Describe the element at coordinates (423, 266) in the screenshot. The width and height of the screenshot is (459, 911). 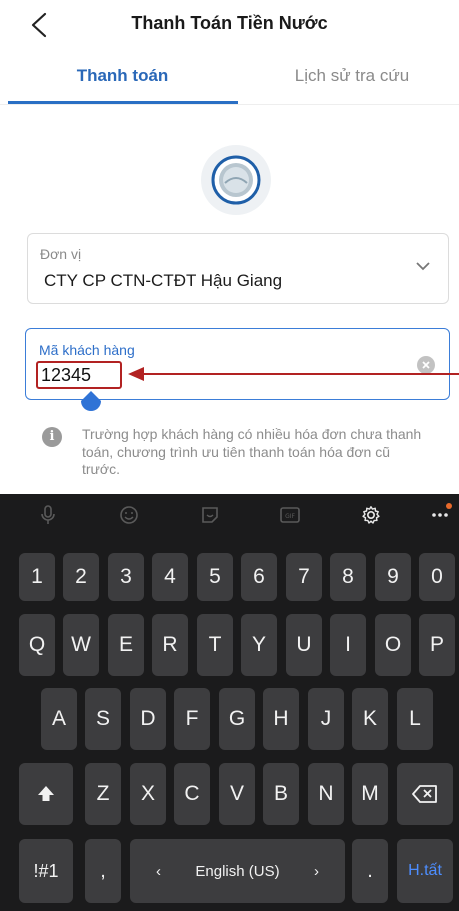
I see `chevron-down-icon` at that location.